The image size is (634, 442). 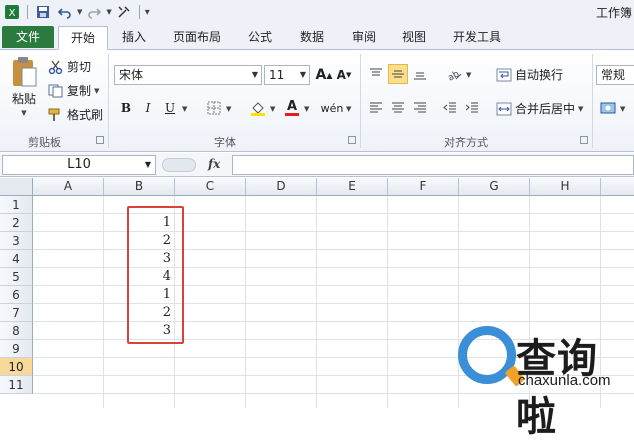 I want to click on formula-input, so click(x=433, y=165).